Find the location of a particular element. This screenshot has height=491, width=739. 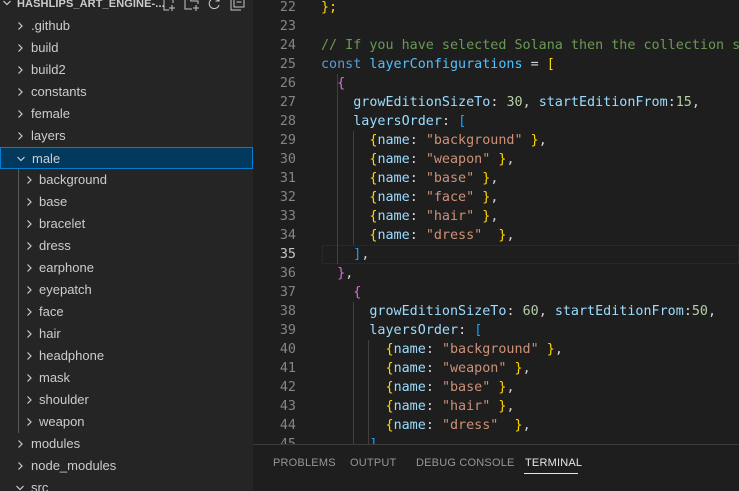

tree-item-label: .github is located at coordinates (51, 25).